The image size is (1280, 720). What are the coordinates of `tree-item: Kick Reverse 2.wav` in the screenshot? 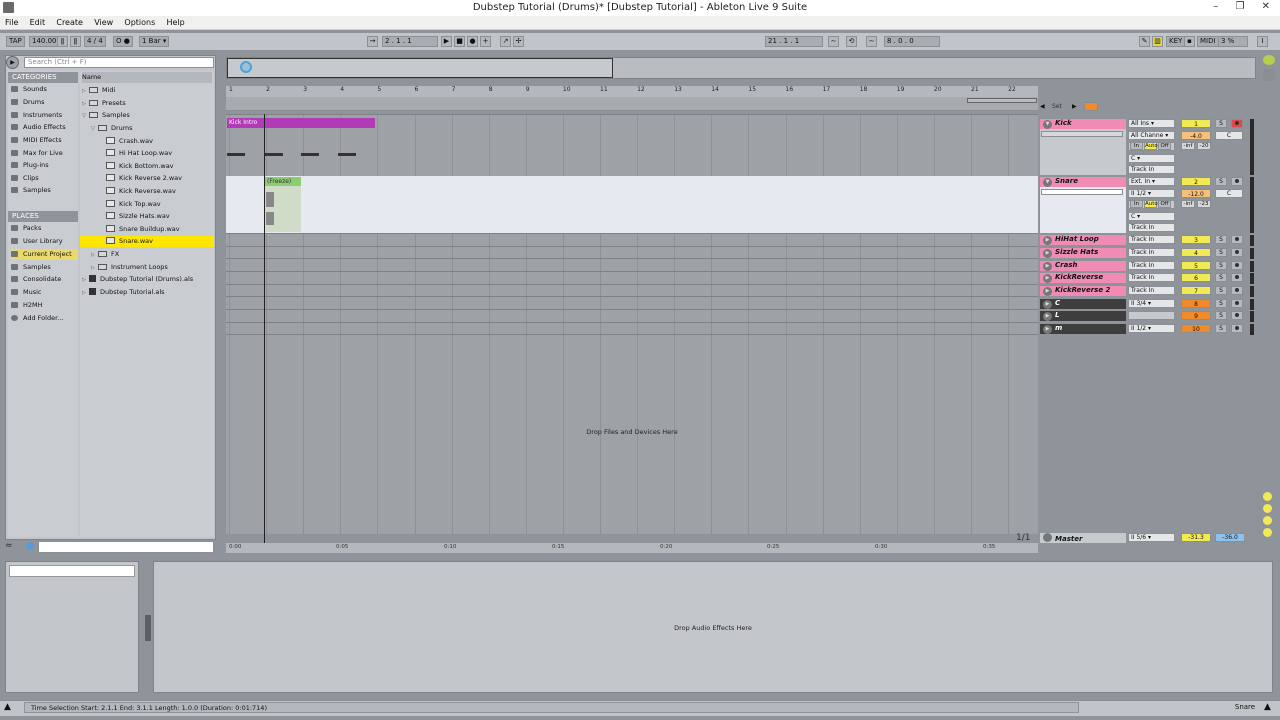 It's located at (144, 178).